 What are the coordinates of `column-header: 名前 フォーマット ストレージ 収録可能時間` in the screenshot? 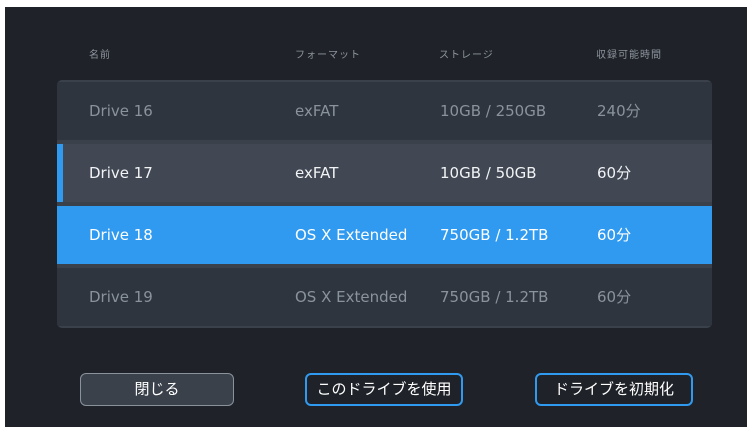 It's located at (376, 56).